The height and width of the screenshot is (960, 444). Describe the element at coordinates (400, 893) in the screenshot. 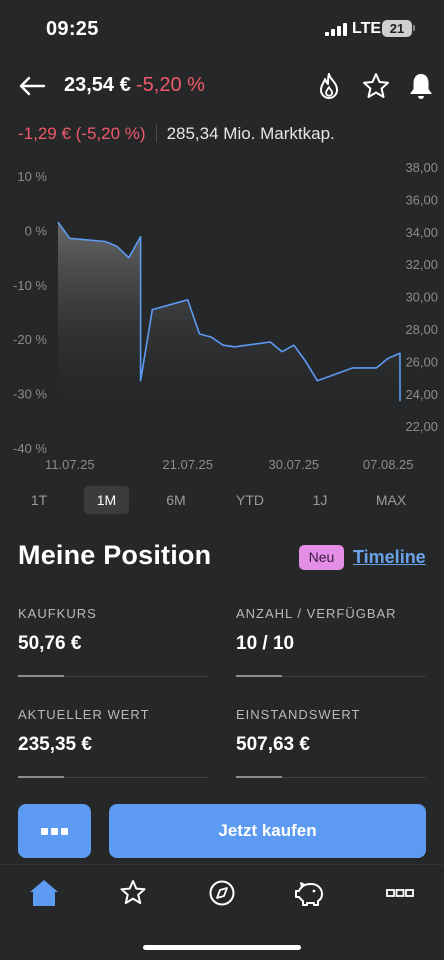

I see `more-icon` at that location.